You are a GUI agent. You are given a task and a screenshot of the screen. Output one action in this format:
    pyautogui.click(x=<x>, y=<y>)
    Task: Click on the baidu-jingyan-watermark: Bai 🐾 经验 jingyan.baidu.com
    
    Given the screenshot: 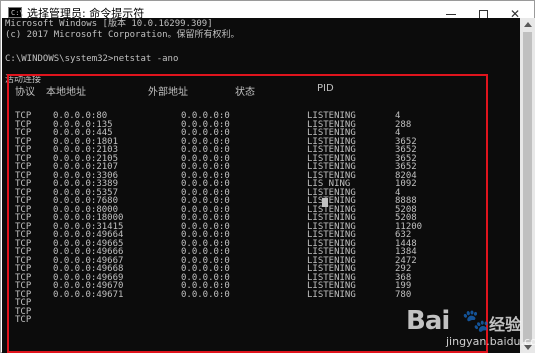 What is the action you would take?
    pyautogui.click(x=470, y=328)
    